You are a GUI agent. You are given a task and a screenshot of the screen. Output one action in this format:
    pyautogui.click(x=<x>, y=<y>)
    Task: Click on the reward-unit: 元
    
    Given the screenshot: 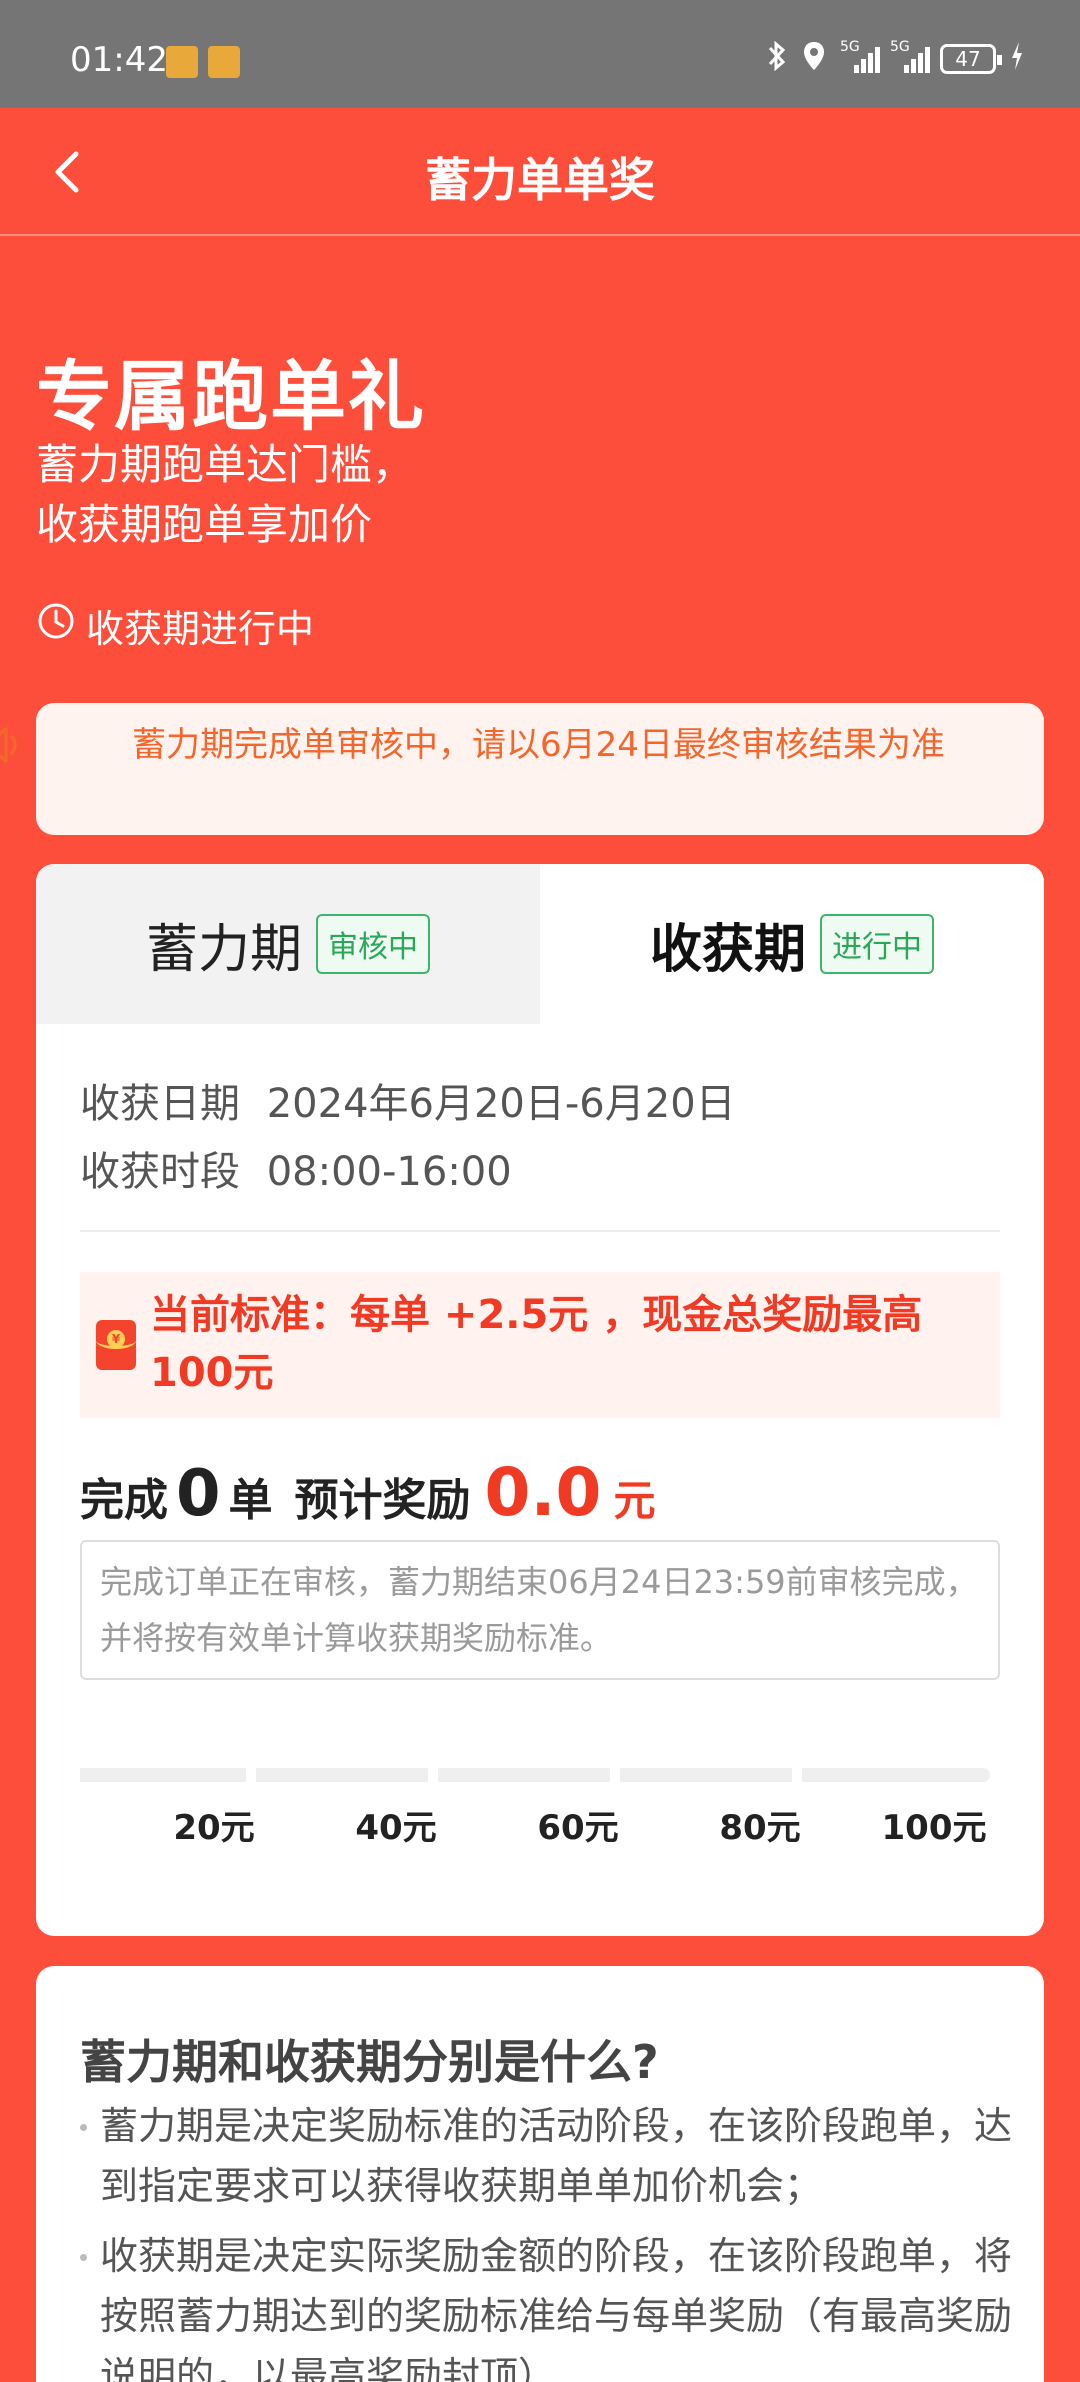 What is the action you would take?
    pyautogui.click(x=634, y=1500)
    